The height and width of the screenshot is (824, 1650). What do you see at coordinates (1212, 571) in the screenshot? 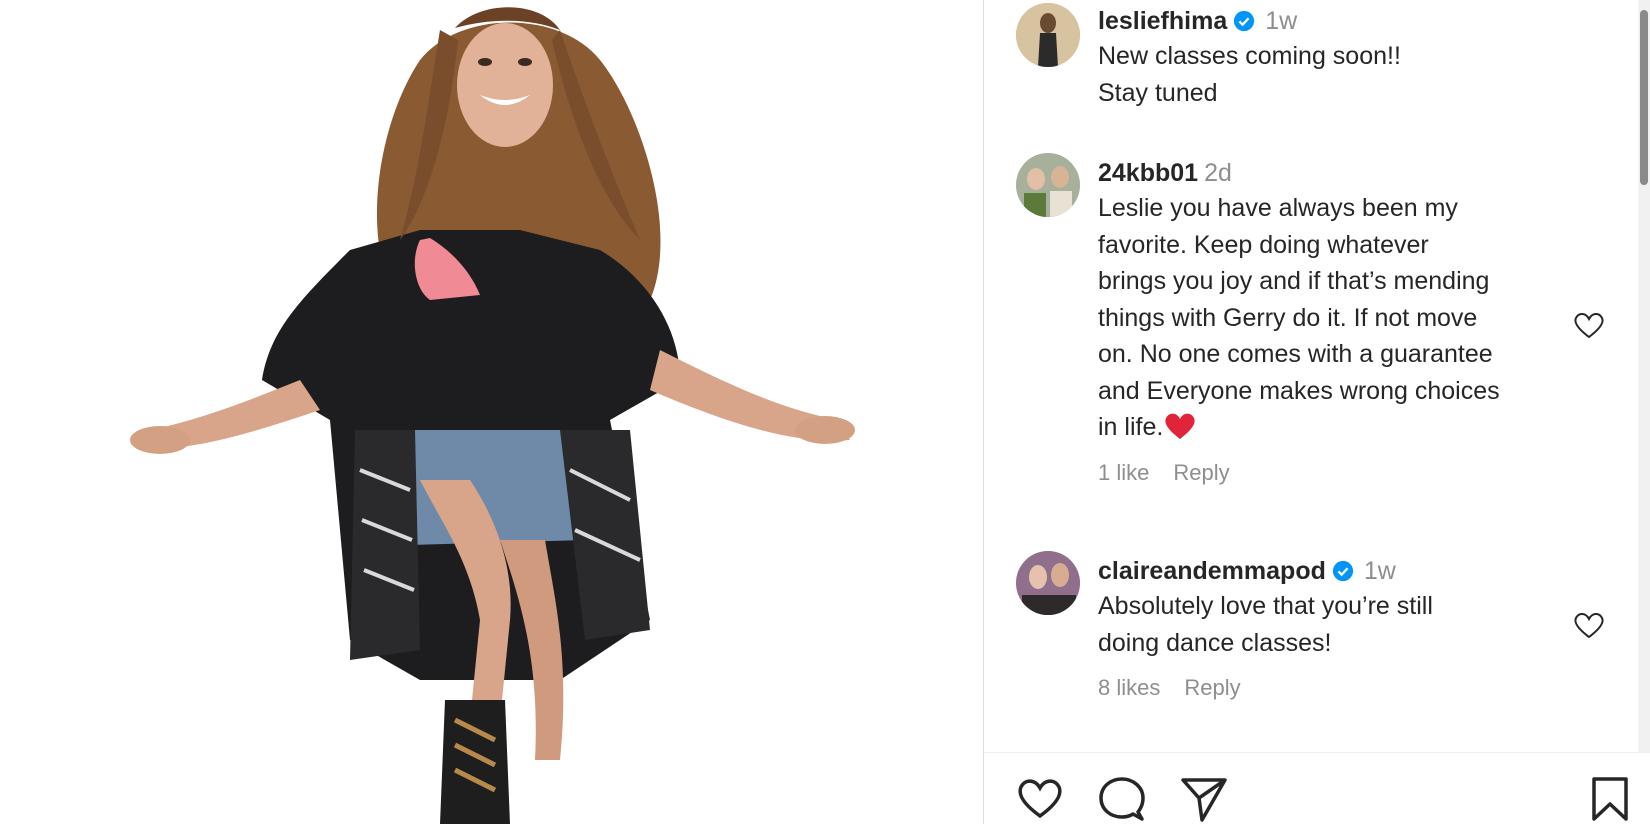
I see `commenter-username: claireandemmapod` at bounding box center [1212, 571].